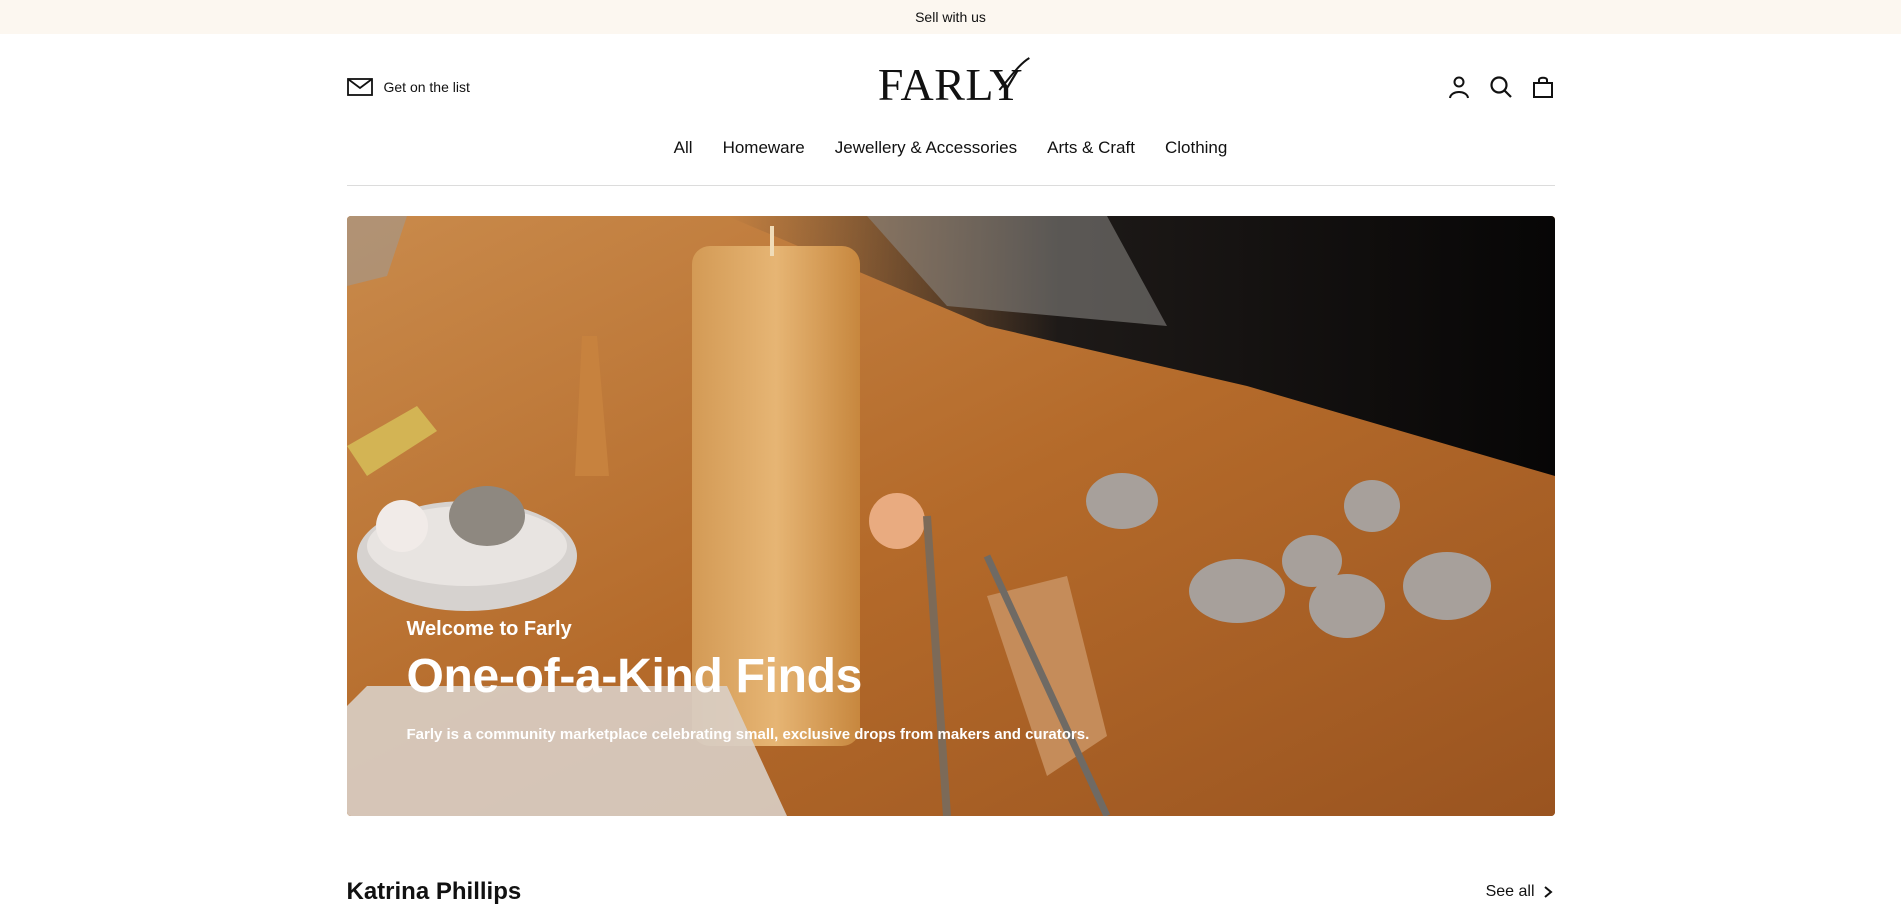 This screenshot has height=914, width=1901. I want to click on see-all-label: See all, so click(1510, 891).